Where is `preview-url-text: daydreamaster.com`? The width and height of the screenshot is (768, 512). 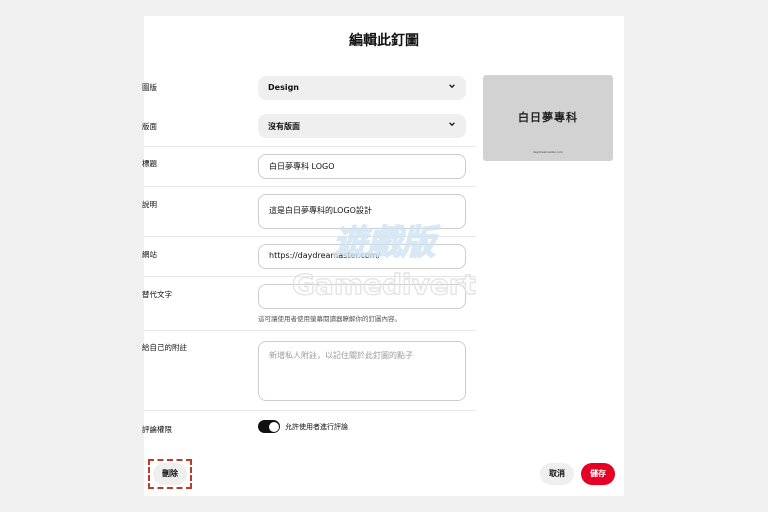
preview-url-text: daydreamaster.com is located at coordinates (548, 152).